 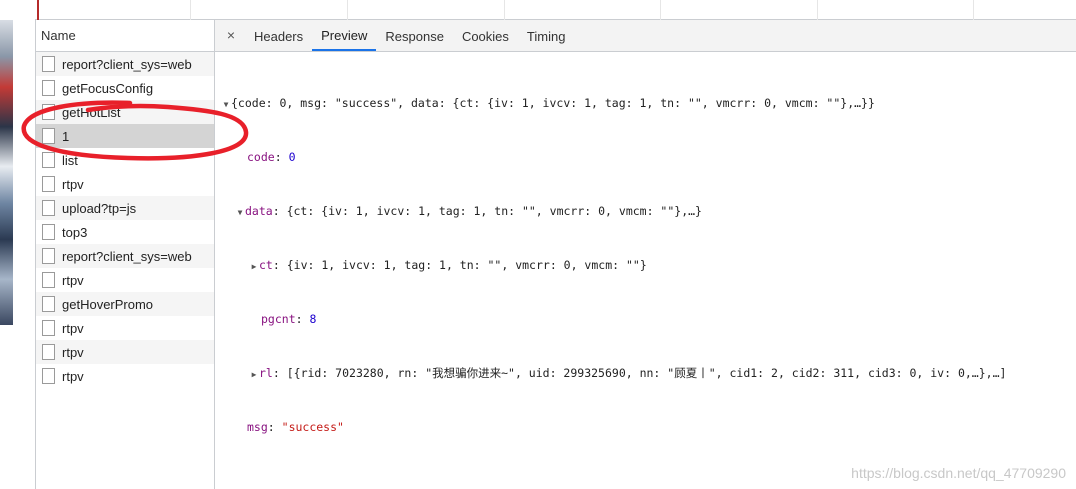 What do you see at coordinates (125, 36) in the screenshot?
I see `name-column-header: Name` at bounding box center [125, 36].